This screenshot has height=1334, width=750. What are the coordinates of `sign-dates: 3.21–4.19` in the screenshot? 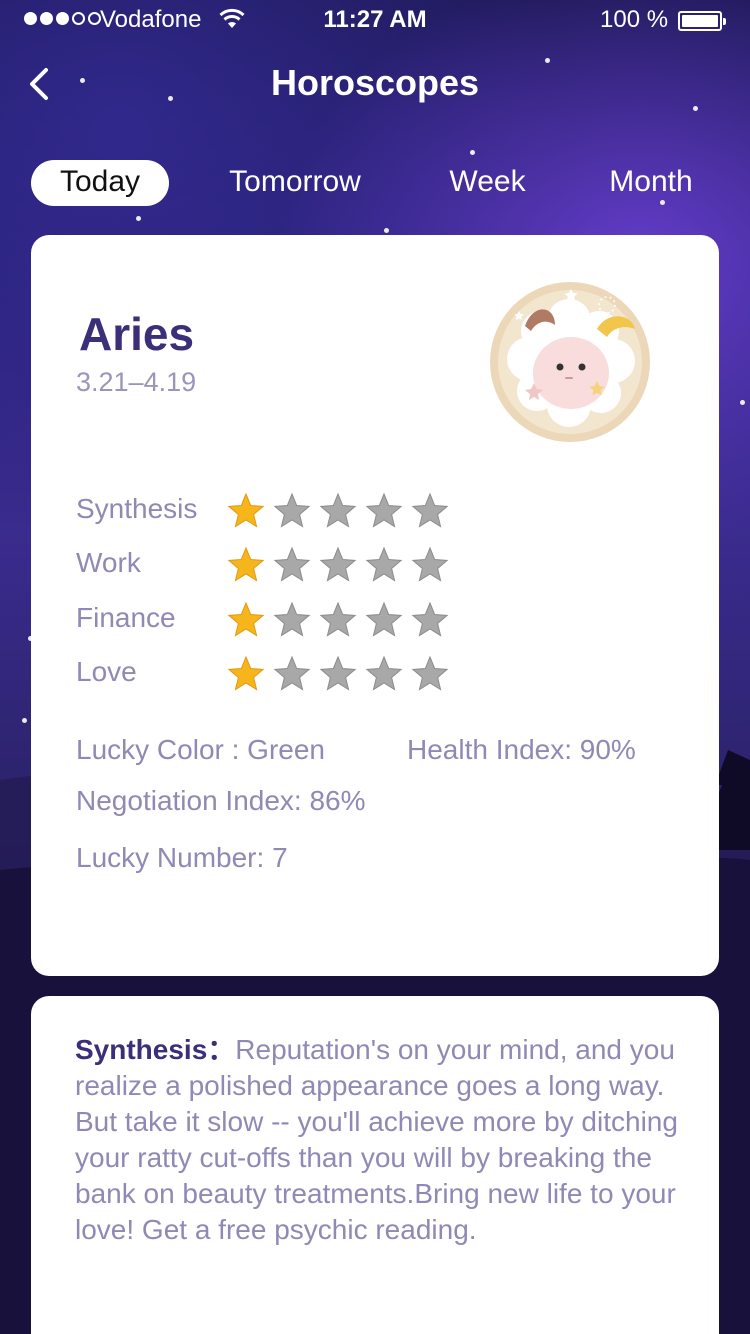 It's located at (136, 382).